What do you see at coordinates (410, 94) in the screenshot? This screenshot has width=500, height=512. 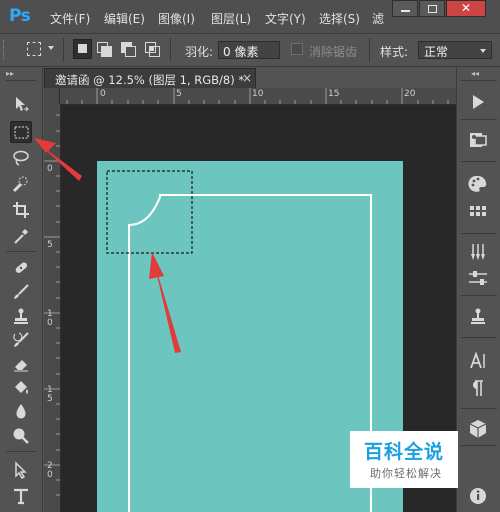 I see `ruler-label: 20` at bounding box center [410, 94].